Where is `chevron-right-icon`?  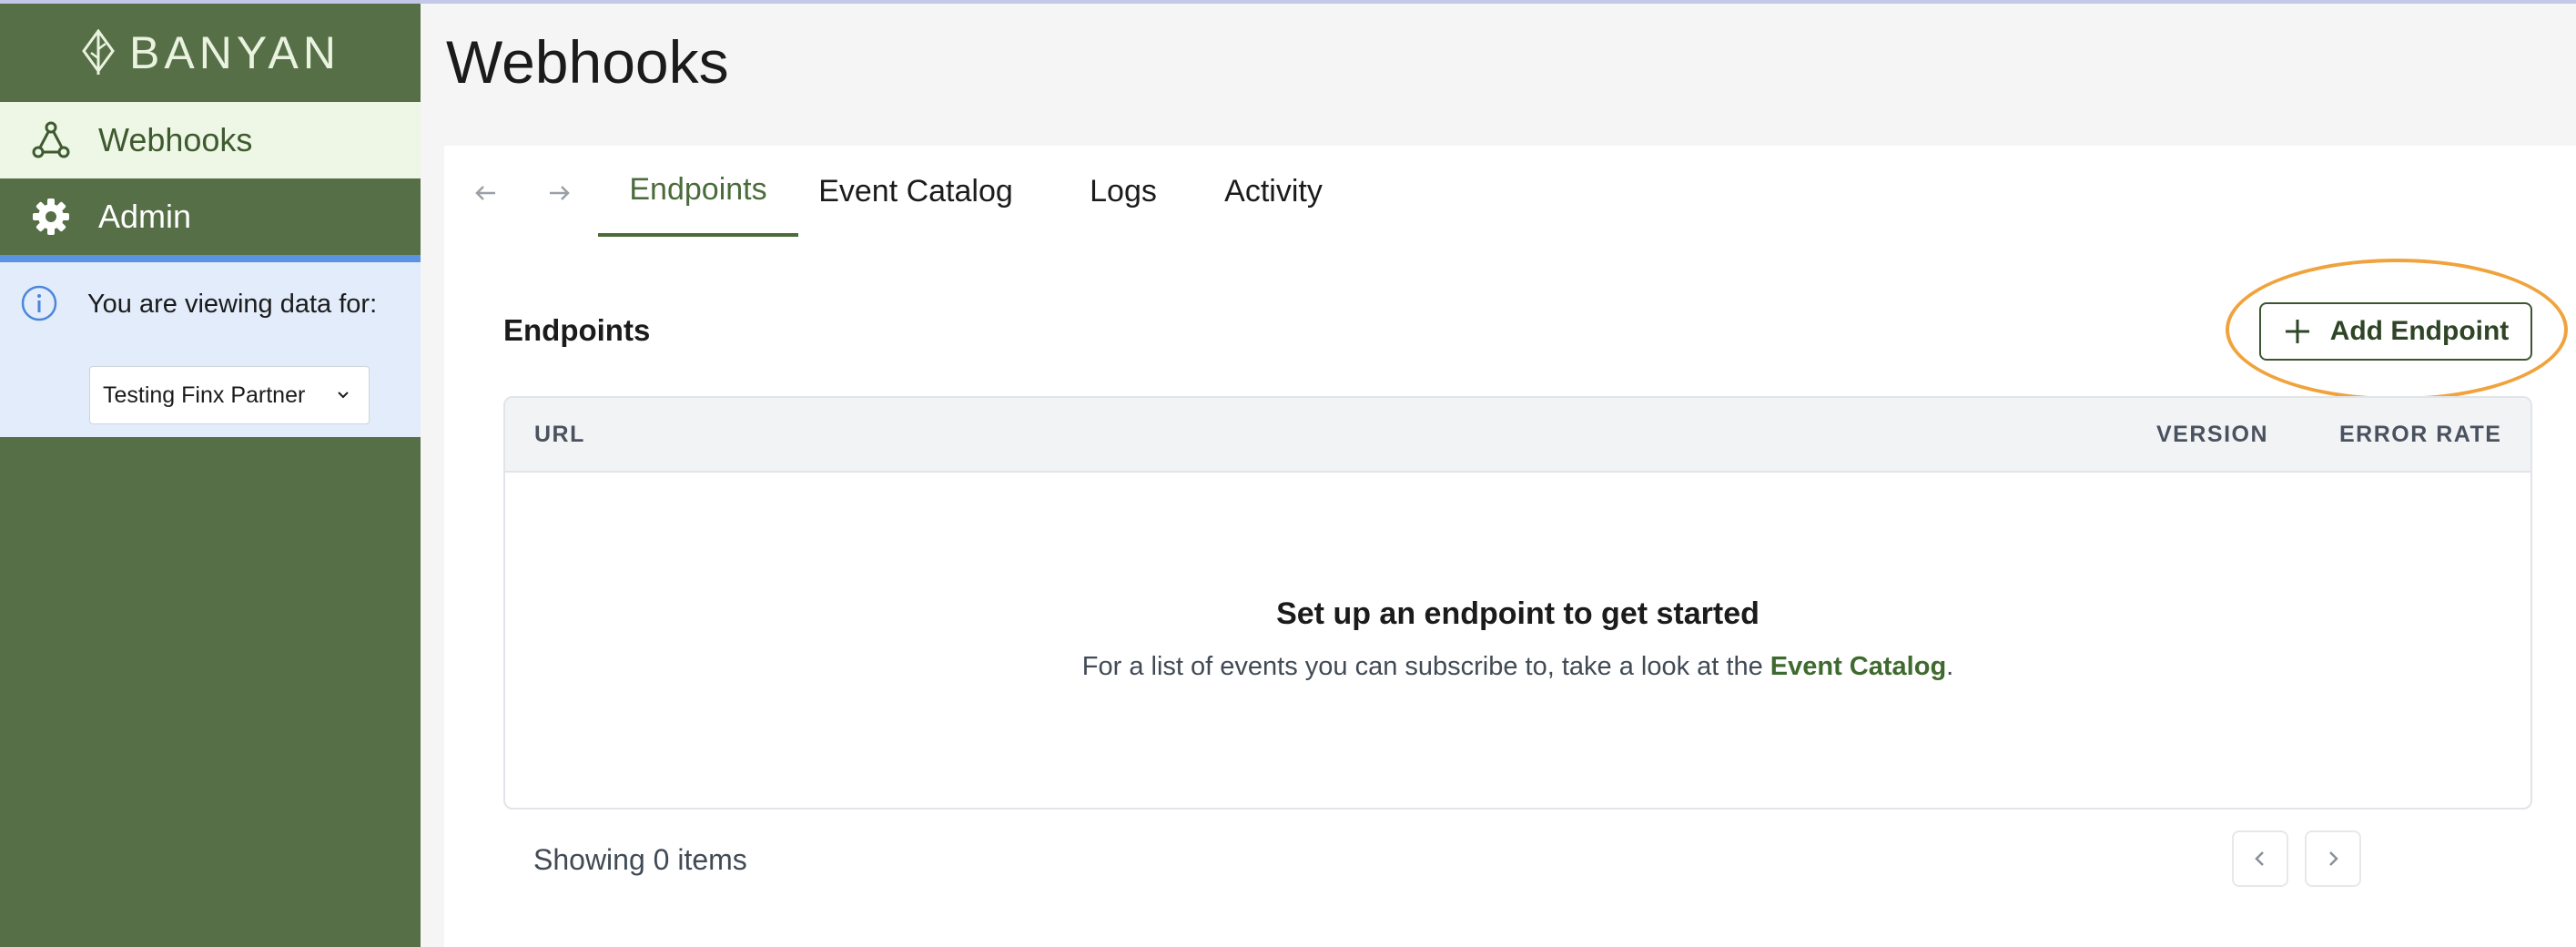 chevron-right-icon is located at coordinates (2333, 858).